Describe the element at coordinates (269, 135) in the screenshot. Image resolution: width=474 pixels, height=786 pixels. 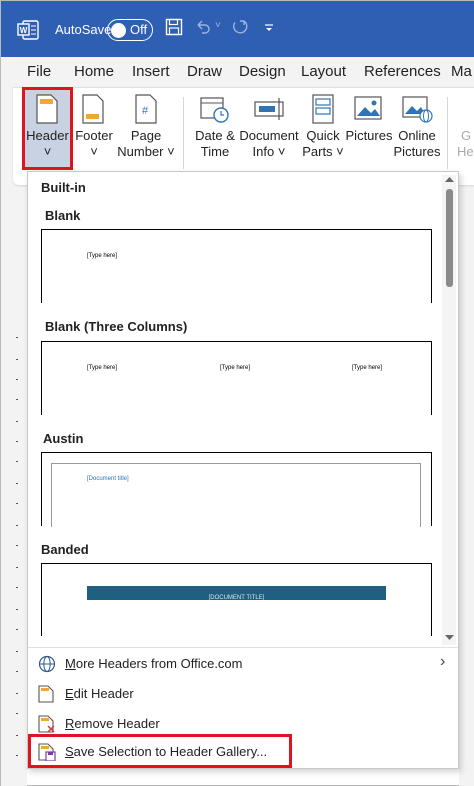
I see `document-info-label-line1: Document` at that location.